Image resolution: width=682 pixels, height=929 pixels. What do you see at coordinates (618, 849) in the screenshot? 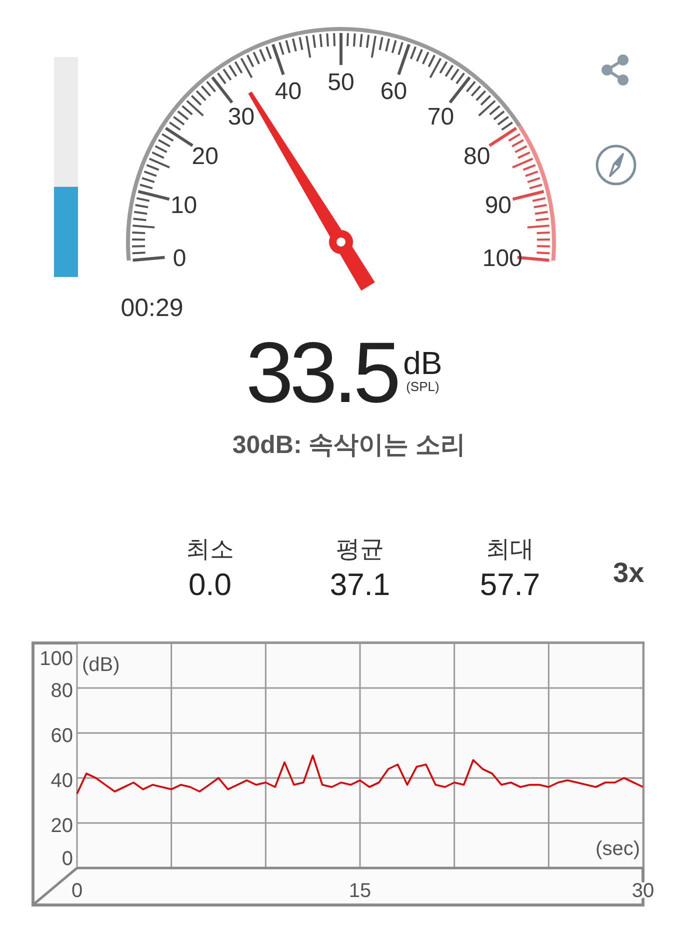
I see `x-axis-unit: (sec)` at bounding box center [618, 849].